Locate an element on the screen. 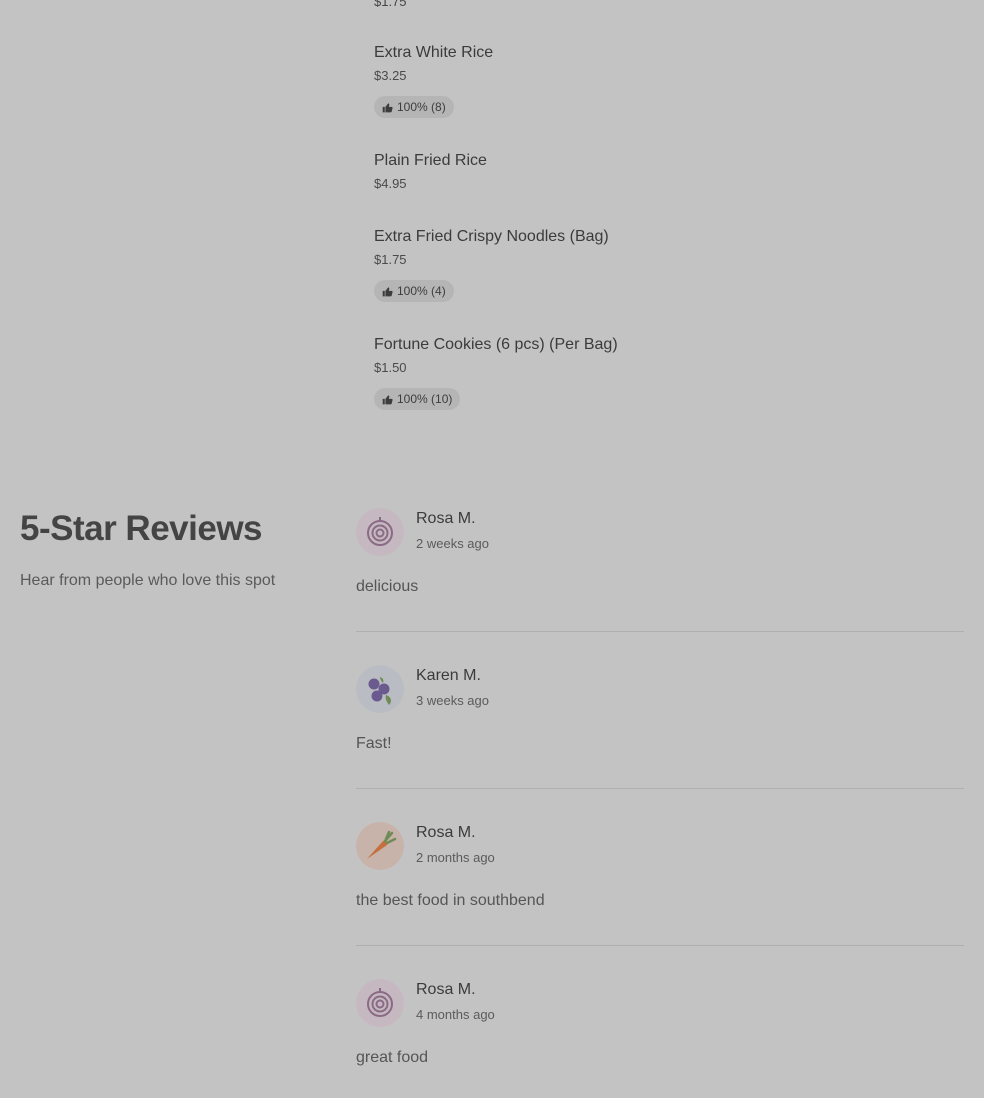 The width and height of the screenshot is (984, 1098). review-text: delicious is located at coordinates (387, 586).